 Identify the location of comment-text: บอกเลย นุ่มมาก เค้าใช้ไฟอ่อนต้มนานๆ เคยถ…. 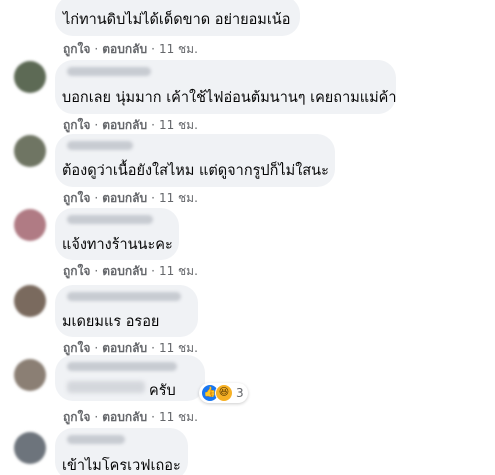
(229, 98).